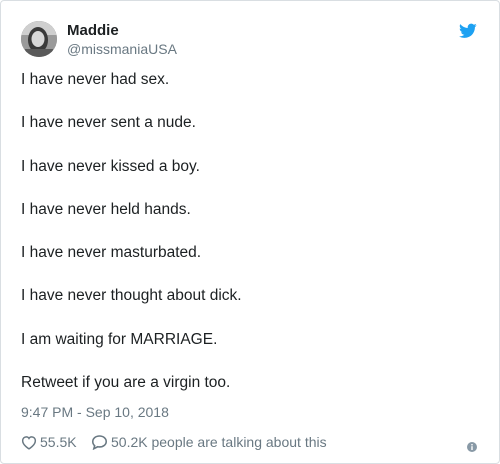 The image size is (500, 464). I want to click on tweet-line: I am waiting for MARRIAGE., so click(119, 339).